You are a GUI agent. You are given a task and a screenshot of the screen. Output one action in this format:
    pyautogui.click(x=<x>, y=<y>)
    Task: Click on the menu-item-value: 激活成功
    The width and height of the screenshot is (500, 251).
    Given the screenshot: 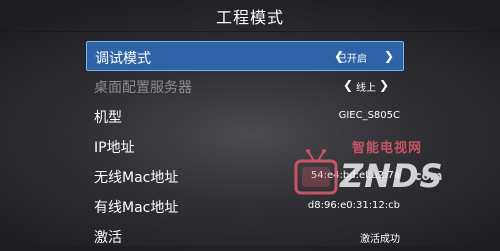 What is the action you would take?
    pyautogui.click(x=380, y=239)
    